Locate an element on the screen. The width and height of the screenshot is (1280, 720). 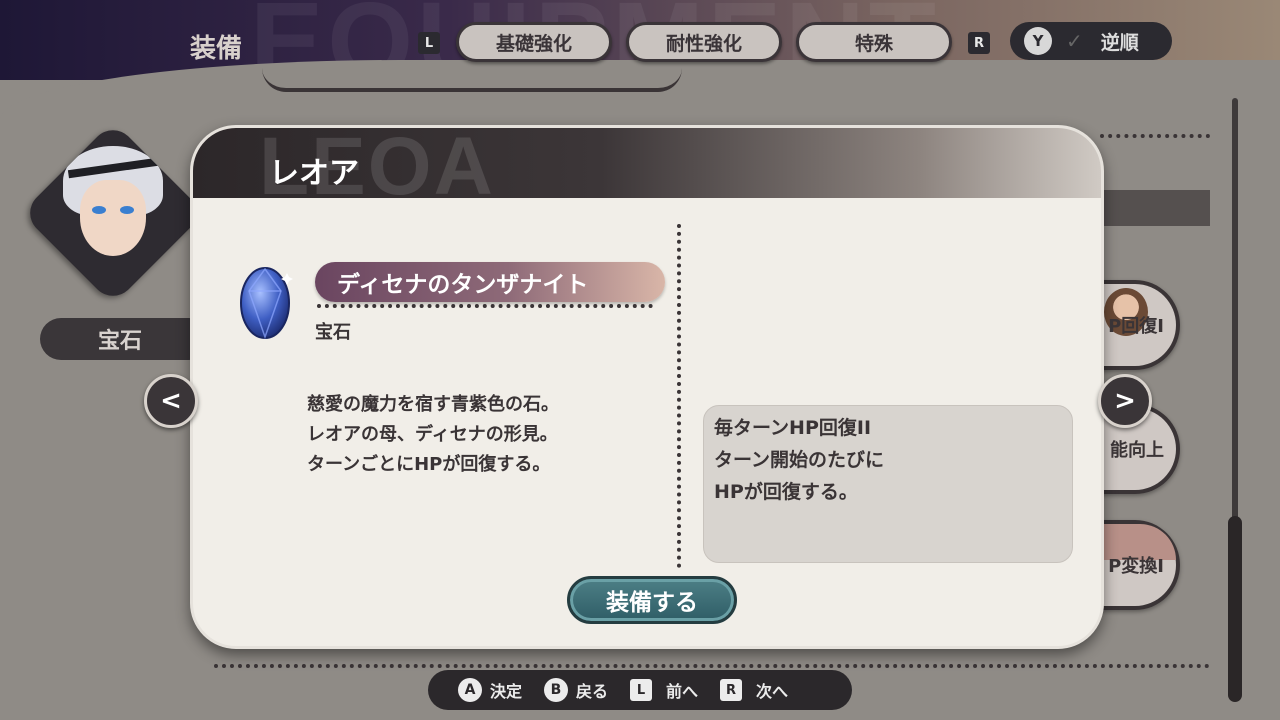
hint-next: R 次へ is located at coordinates (754, 690).